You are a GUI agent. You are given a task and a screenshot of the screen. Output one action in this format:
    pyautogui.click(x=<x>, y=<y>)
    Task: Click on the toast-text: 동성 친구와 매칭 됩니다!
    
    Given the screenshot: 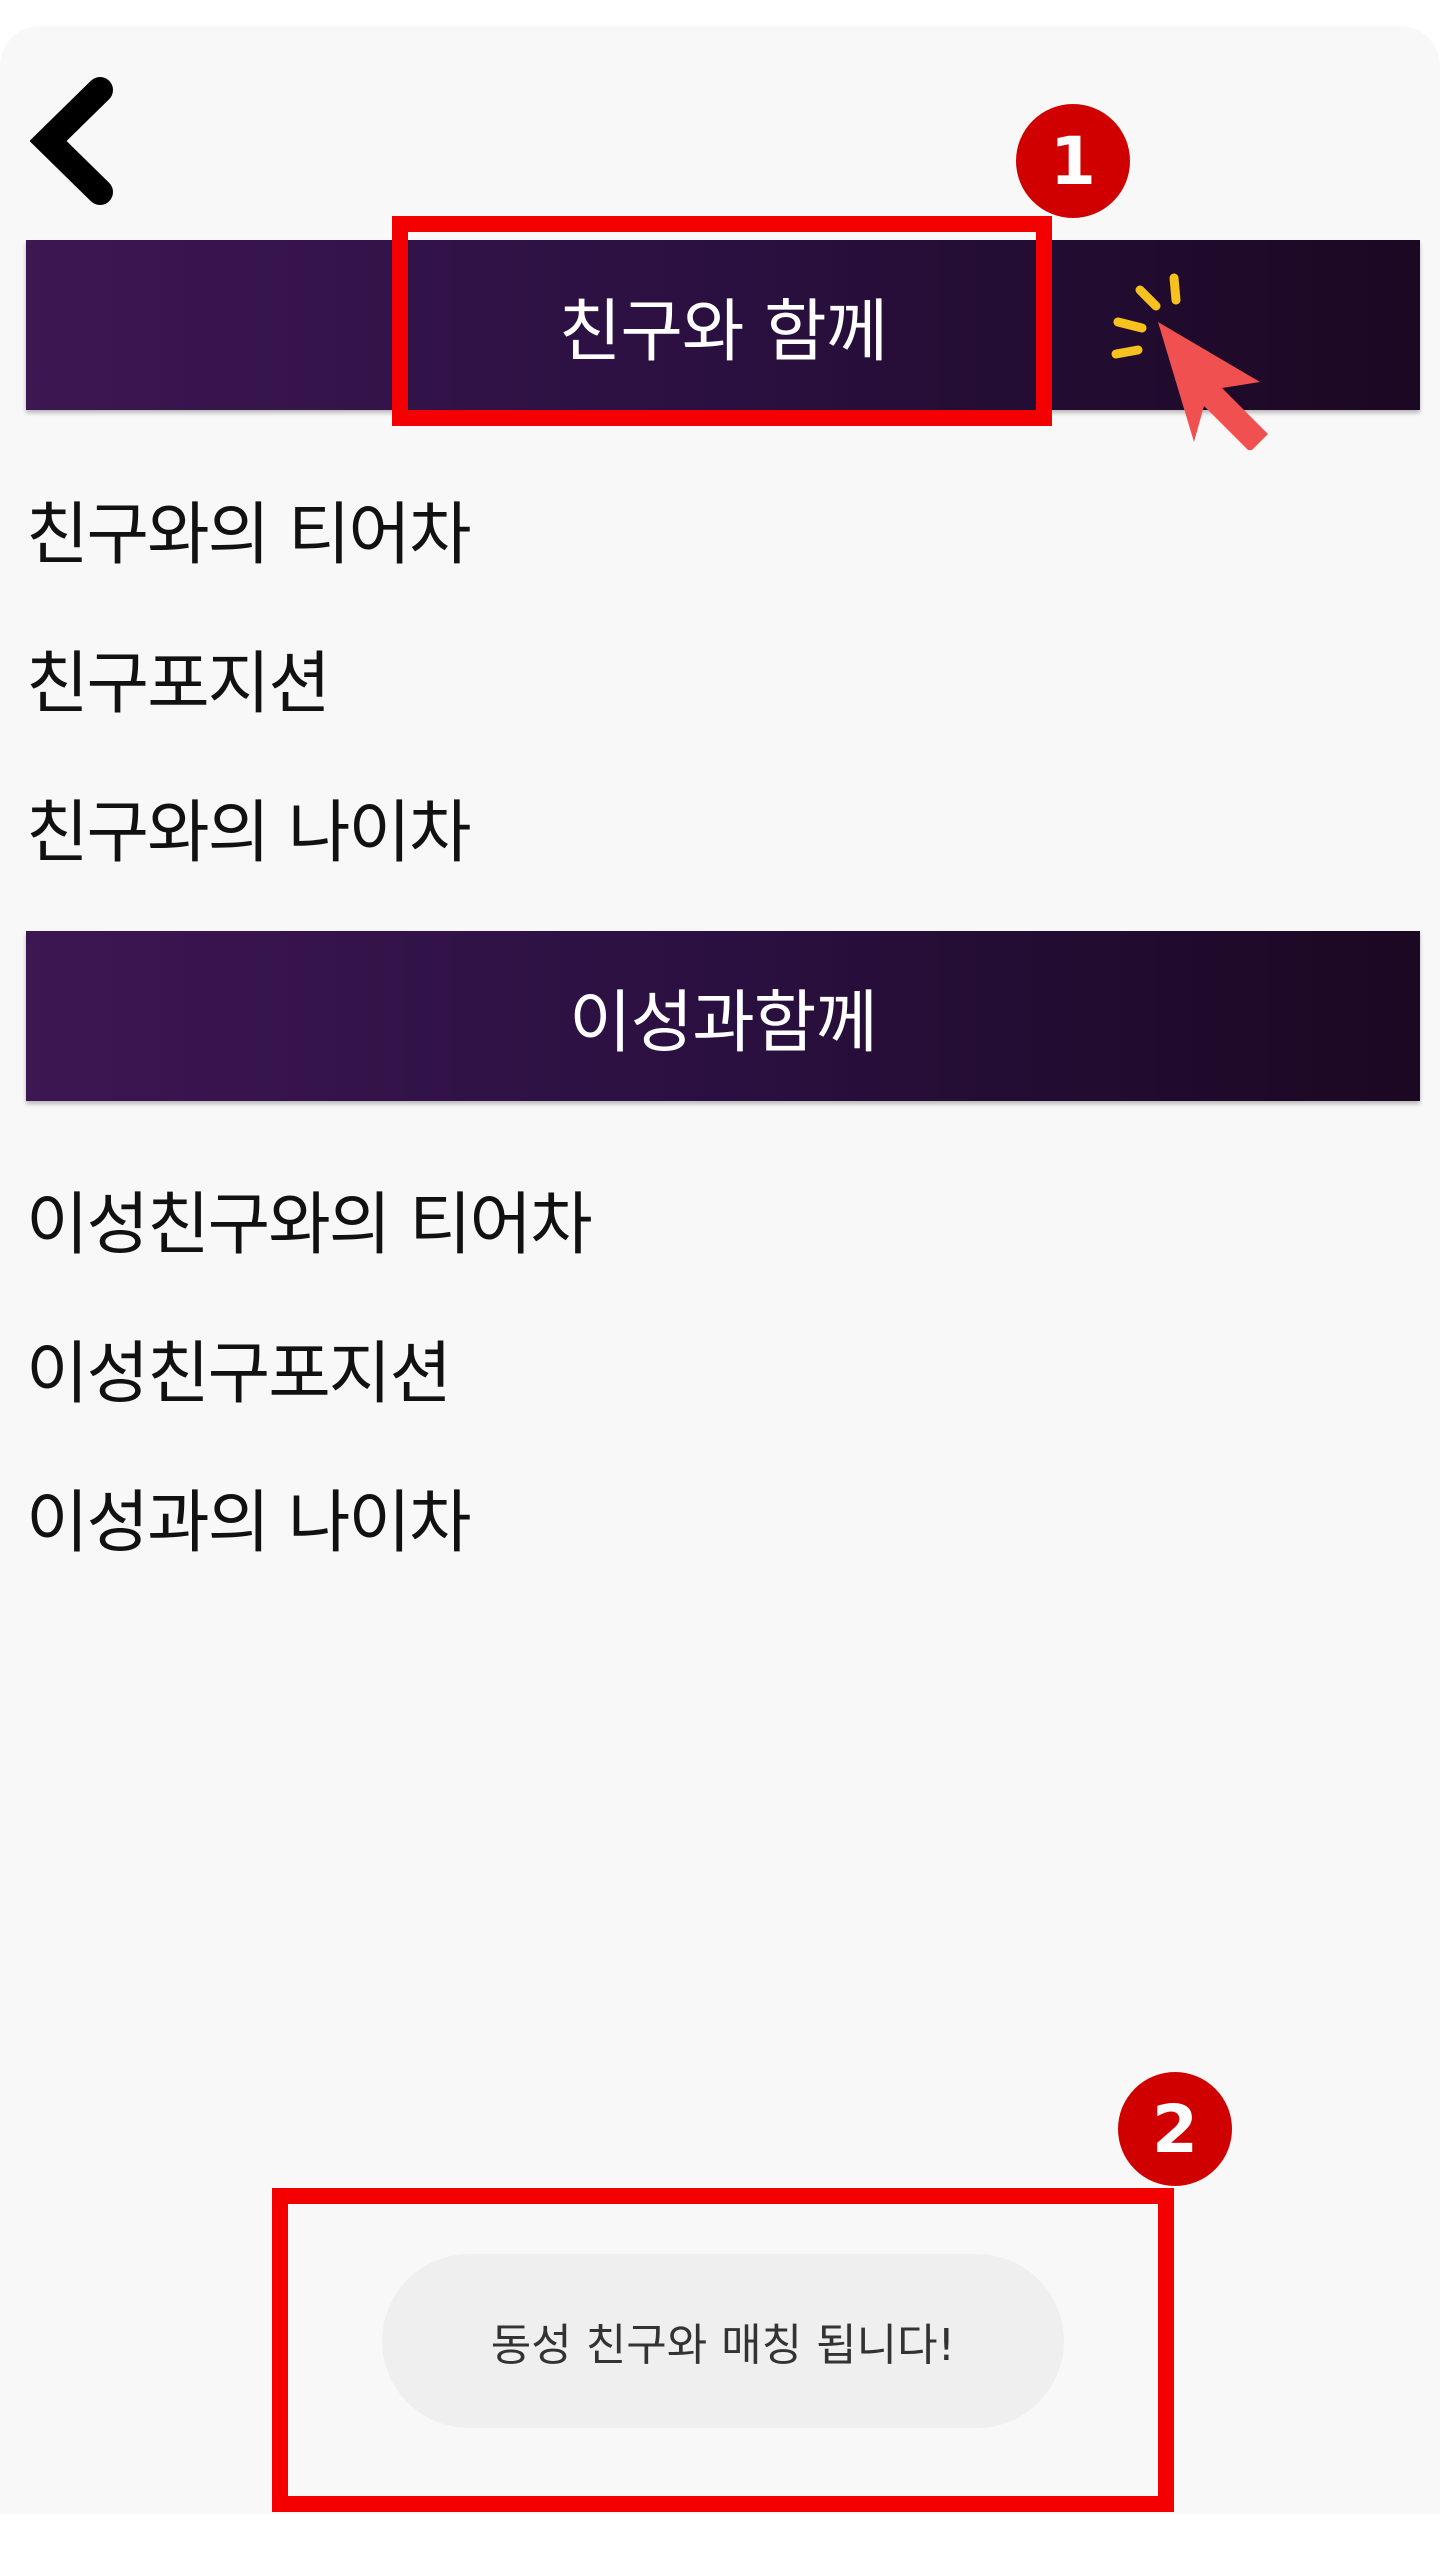 What is the action you would take?
    pyautogui.click(x=723, y=2345)
    